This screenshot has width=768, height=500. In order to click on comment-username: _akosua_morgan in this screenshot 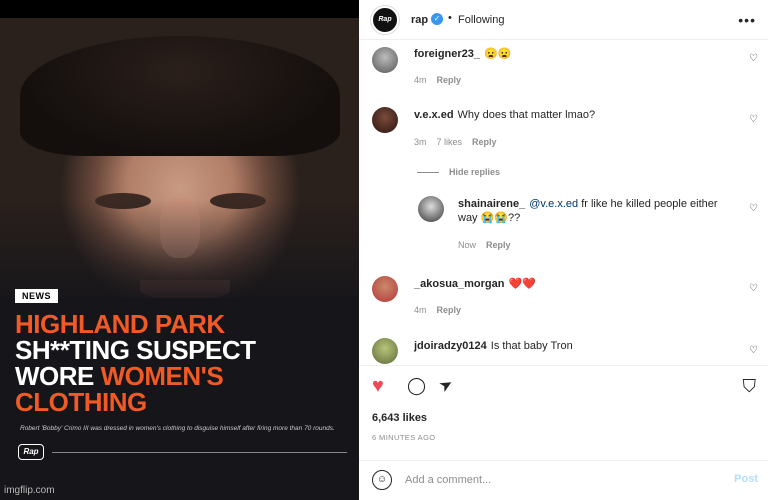, I will do `click(459, 284)`.